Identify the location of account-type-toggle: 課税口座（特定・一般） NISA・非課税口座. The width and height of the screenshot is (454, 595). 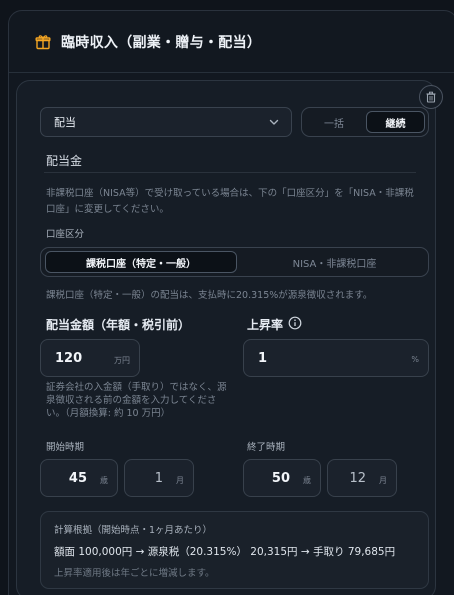
(234, 262).